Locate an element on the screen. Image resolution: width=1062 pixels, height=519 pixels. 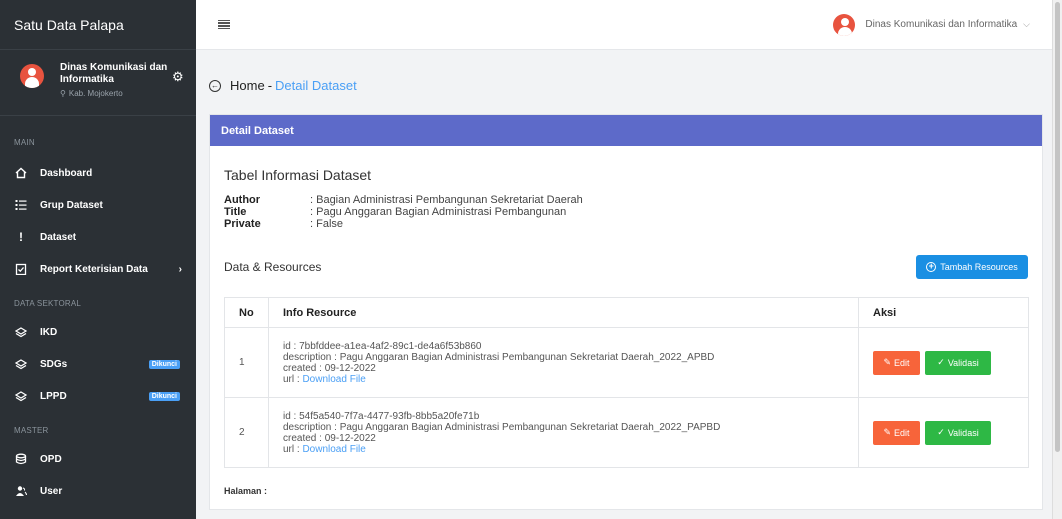
sidebar-item-ikd: IKD is located at coordinates (98, 332).